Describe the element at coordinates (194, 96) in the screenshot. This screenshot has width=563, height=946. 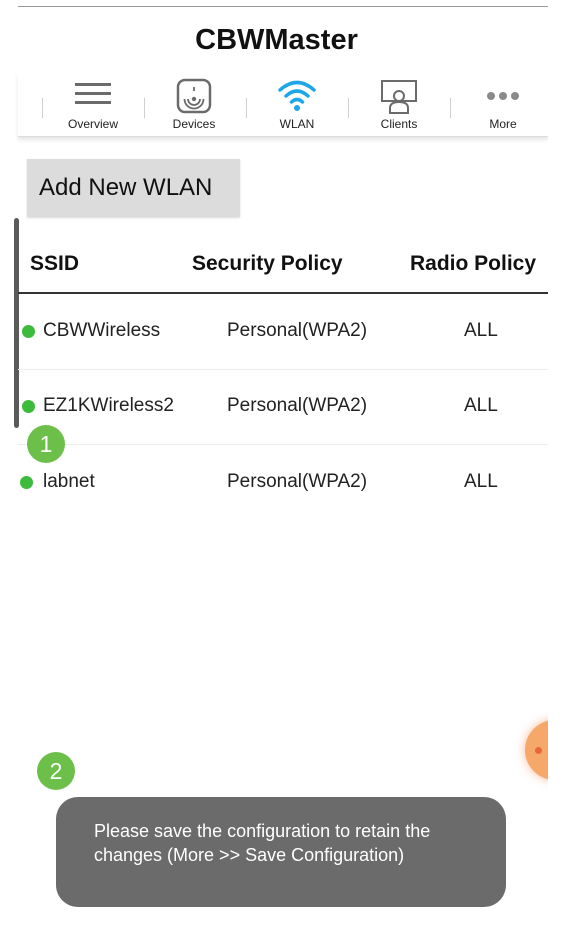
I see `access-point-icon` at that location.